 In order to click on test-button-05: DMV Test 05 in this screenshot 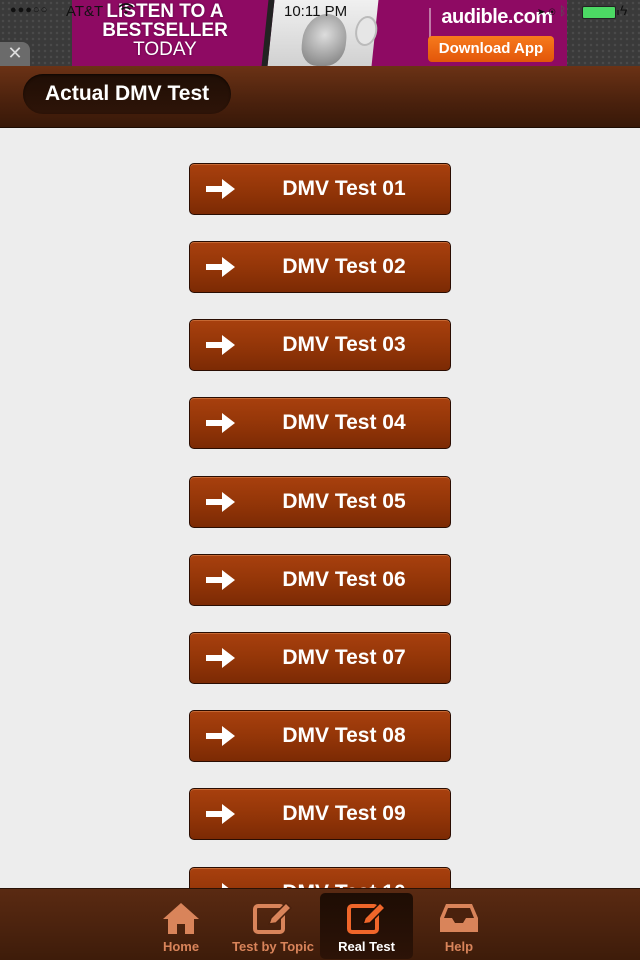, I will do `click(320, 502)`.